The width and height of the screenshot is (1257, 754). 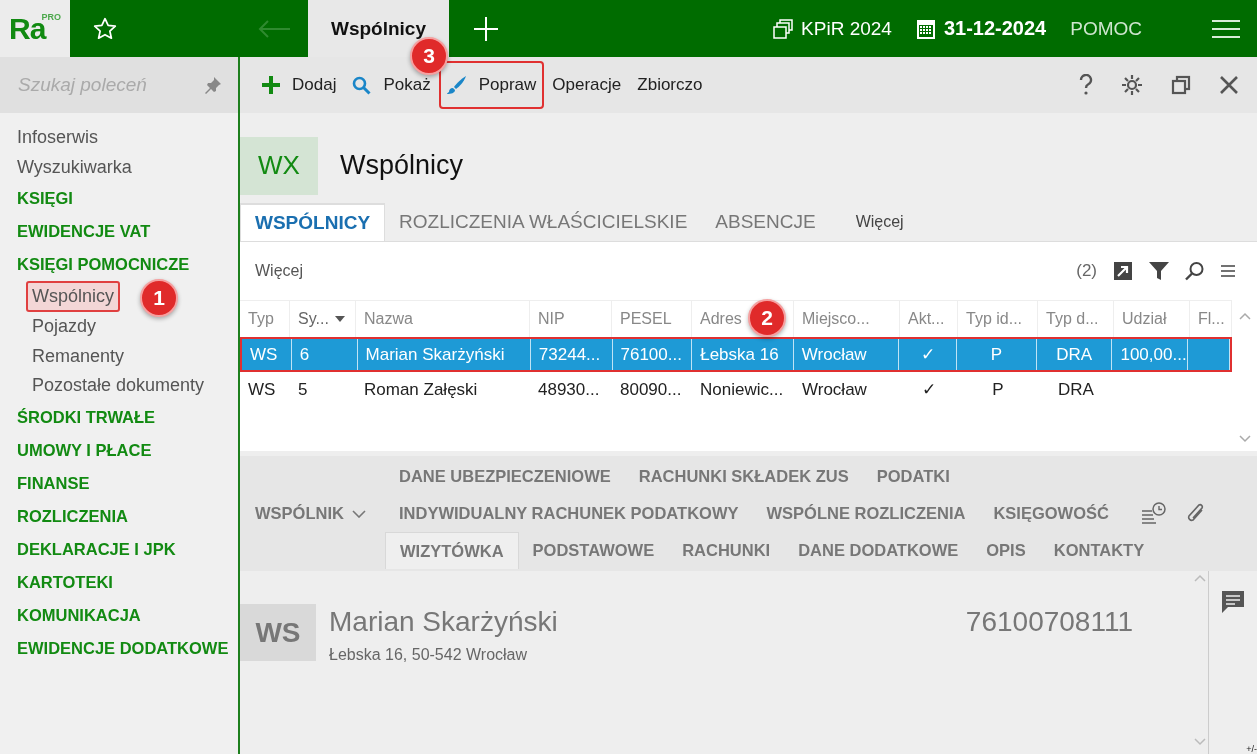 What do you see at coordinates (114, 648) in the screenshot?
I see `menu-section: EWIDENCJE DODATKOWE` at bounding box center [114, 648].